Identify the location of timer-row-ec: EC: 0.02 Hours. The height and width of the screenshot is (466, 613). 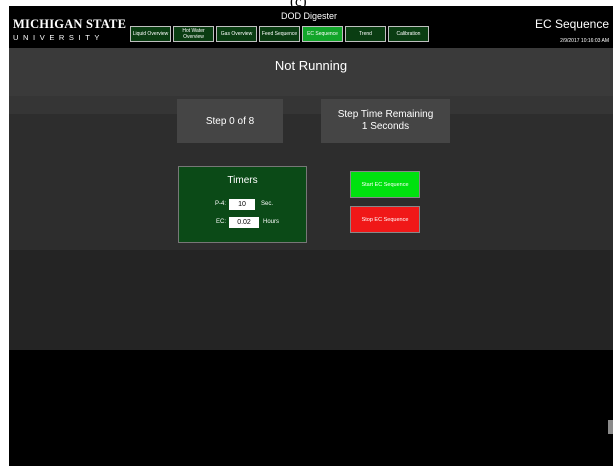
(242, 223).